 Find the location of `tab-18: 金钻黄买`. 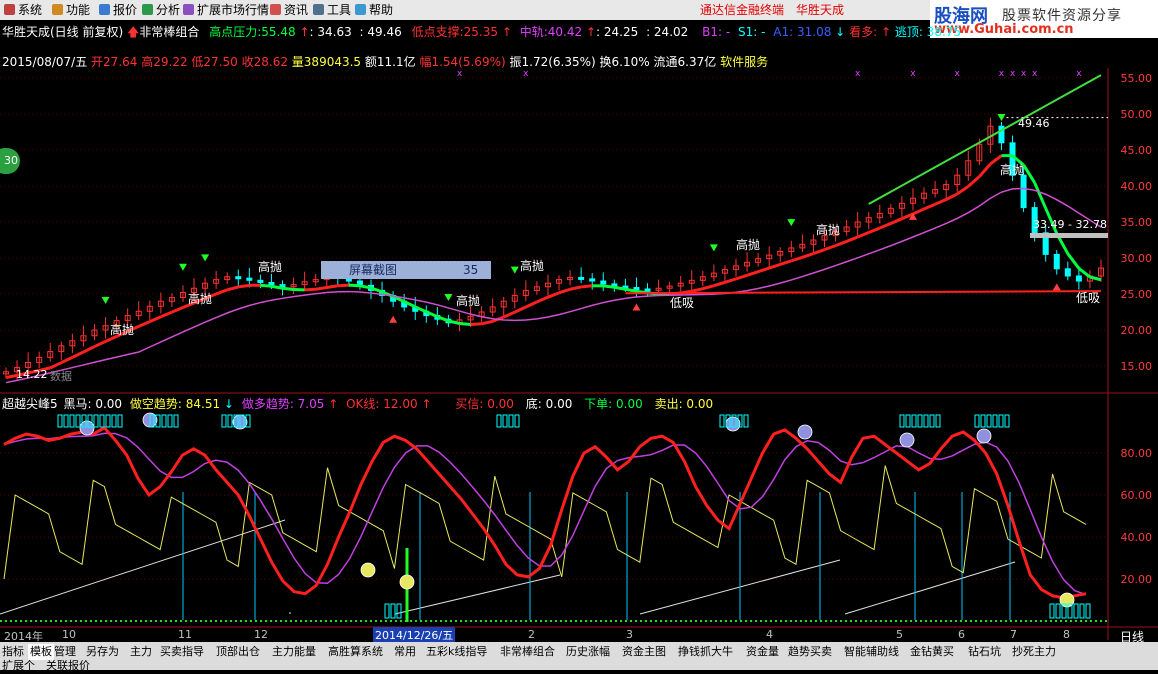

tab-18: 金钻黄买 is located at coordinates (932, 652).